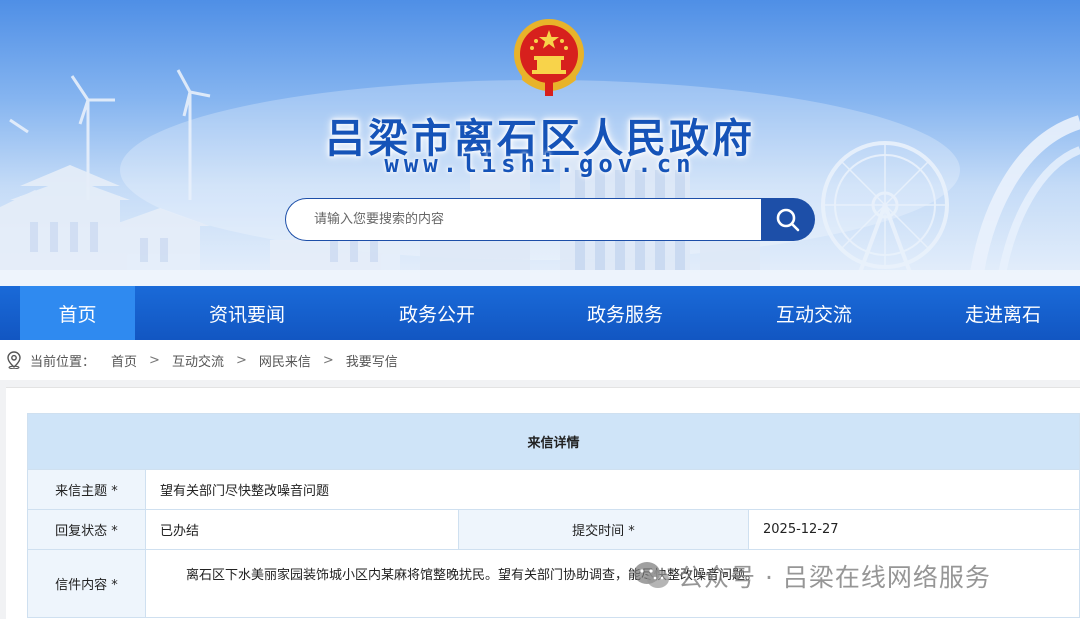  What do you see at coordinates (86, 489) in the screenshot?
I see `subject-label: 来信主题 *` at bounding box center [86, 489].